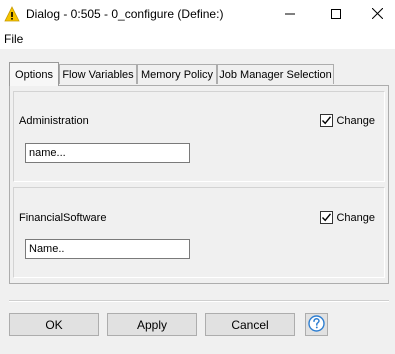 This screenshot has height=354, width=395. I want to click on tab-memory-policy-label: Memory Policy, so click(177, 74).